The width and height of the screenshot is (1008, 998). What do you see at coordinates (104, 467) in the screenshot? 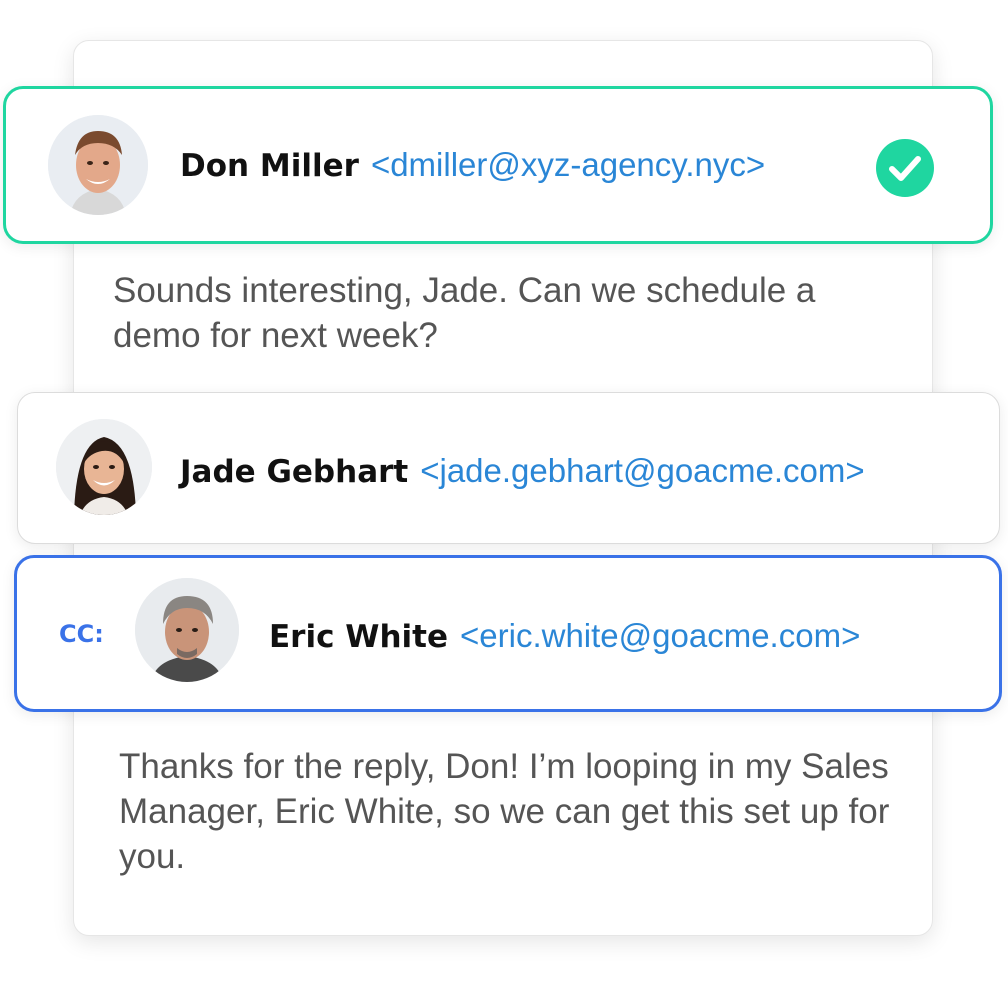
I see `avatar-jade-gebhart` at bounding box center [104, 467].